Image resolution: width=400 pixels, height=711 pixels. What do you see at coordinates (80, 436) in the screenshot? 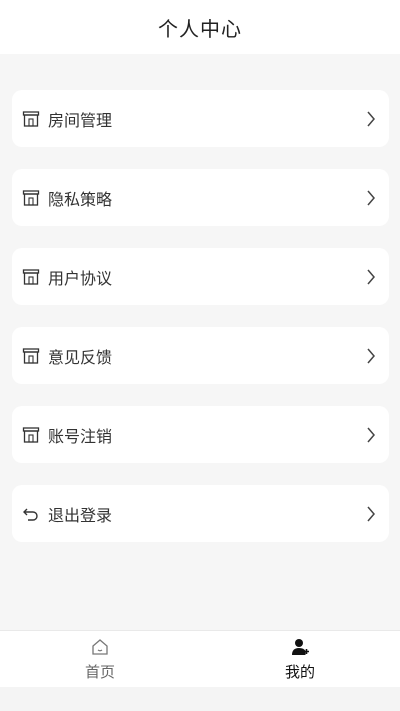
I see `menu-item-label: 账号注销` at bounding box center [80, 436].